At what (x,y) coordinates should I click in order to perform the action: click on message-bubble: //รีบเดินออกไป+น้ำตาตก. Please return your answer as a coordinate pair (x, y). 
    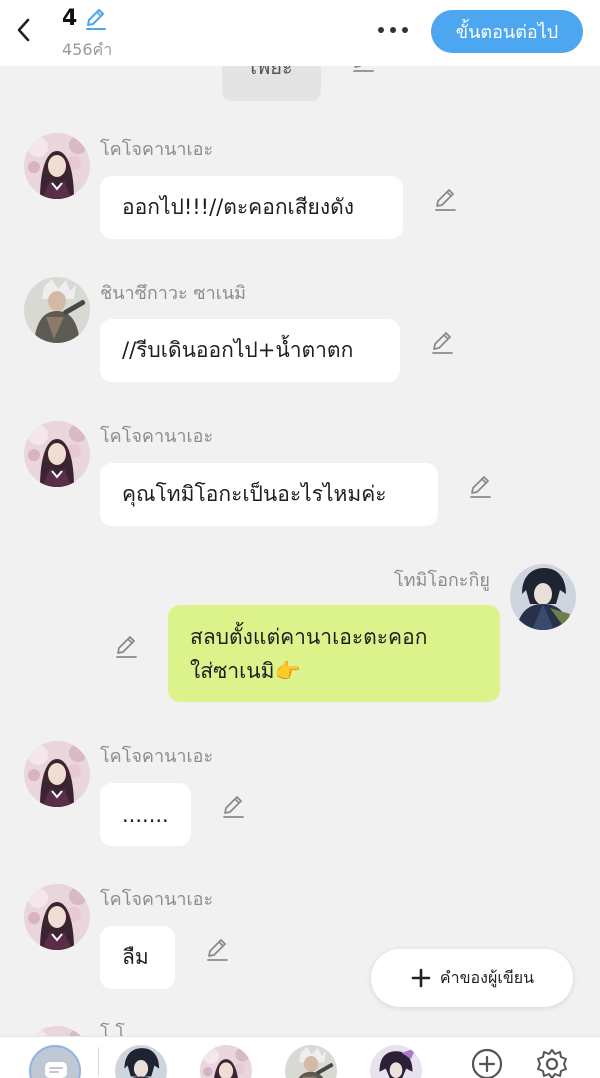
    Looking at the image, I should click on (250, 350).